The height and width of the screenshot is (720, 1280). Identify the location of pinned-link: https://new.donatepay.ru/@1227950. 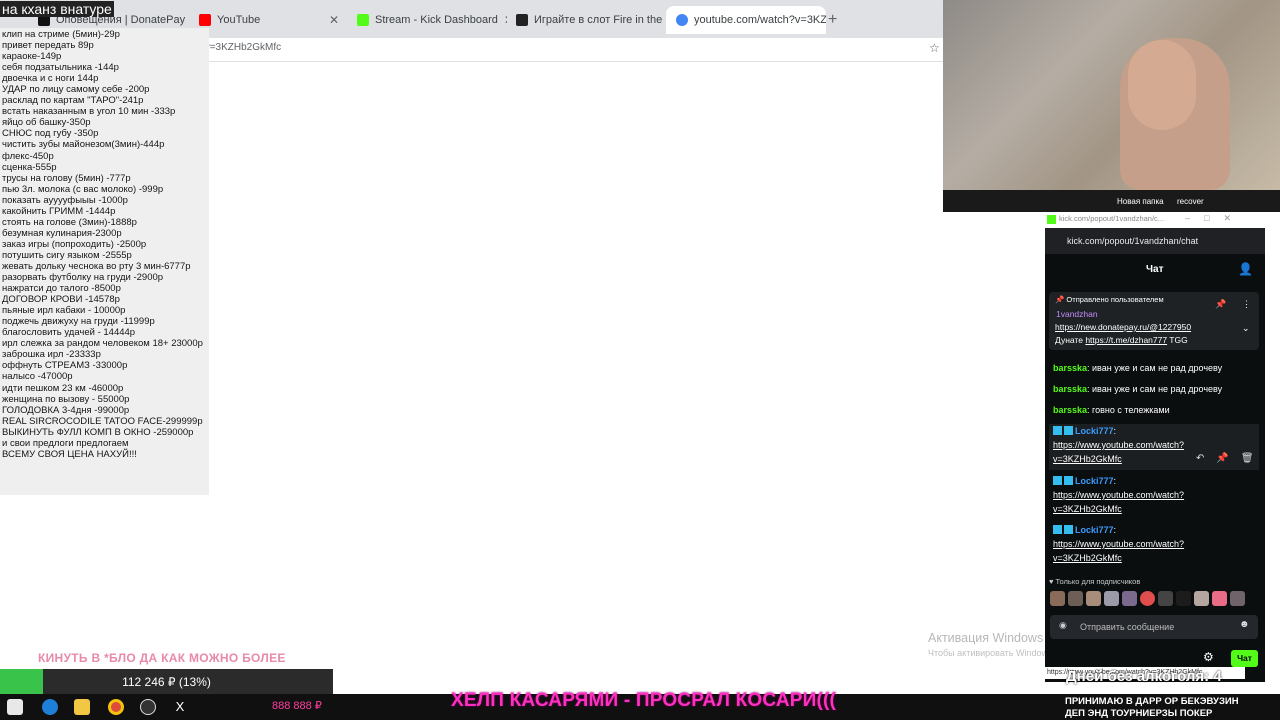
(1123, 327).